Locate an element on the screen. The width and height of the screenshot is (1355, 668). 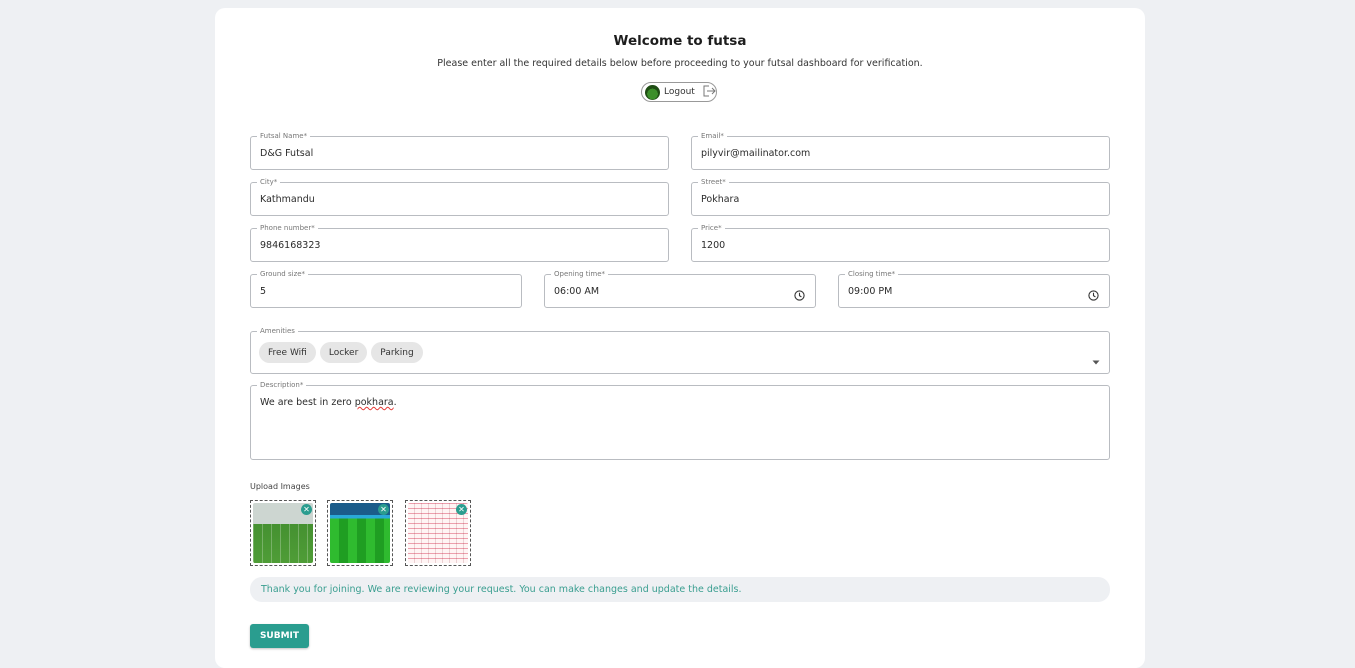
amenity-chip: Free Wifi is located at coordinates (287, 352).